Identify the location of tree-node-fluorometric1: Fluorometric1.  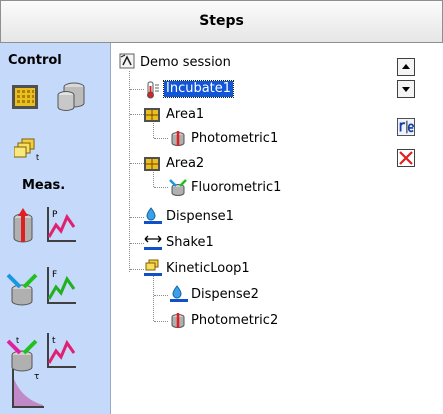
(236, 188).